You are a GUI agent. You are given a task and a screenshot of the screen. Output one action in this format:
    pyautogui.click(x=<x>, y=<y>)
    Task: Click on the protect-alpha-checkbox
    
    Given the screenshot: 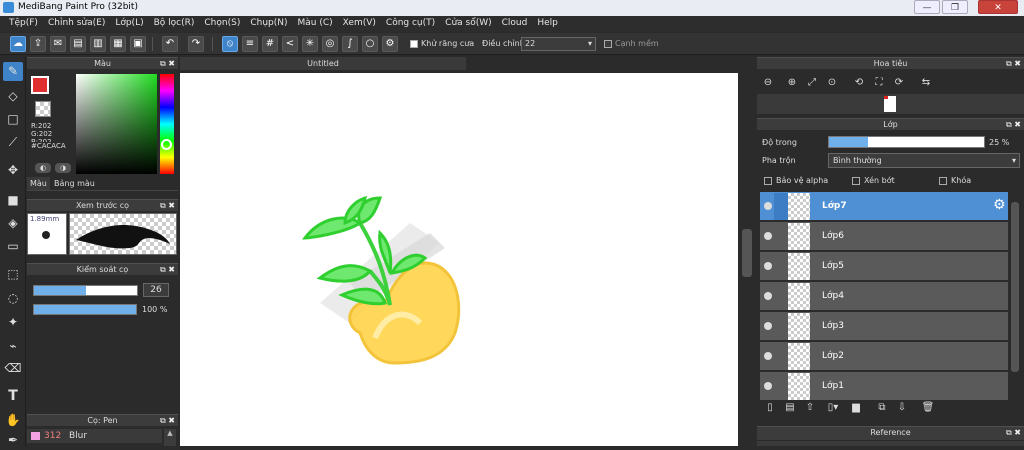 What is the action you would take?
    pyautogui.click(x=768, y=181)
    